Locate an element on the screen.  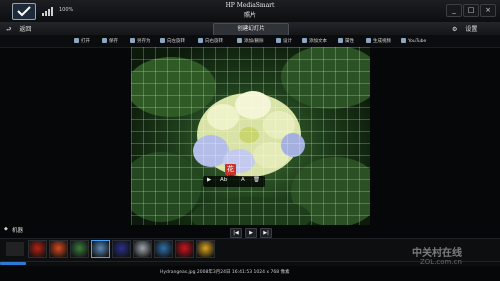
youtube-label: YouTube is located at coordinates (417, 41).